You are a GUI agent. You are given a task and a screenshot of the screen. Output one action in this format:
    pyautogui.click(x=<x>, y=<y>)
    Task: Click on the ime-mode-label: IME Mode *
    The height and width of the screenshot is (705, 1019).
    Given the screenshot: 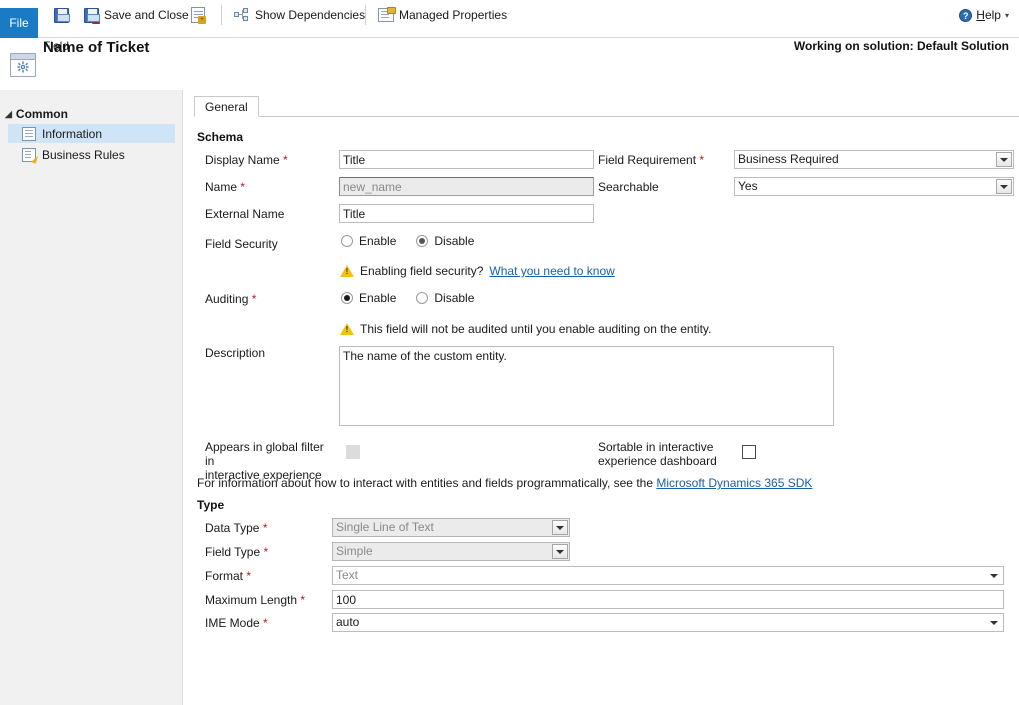 What is the action you would take?
    pyautogui.click(x=236, y=623)
    